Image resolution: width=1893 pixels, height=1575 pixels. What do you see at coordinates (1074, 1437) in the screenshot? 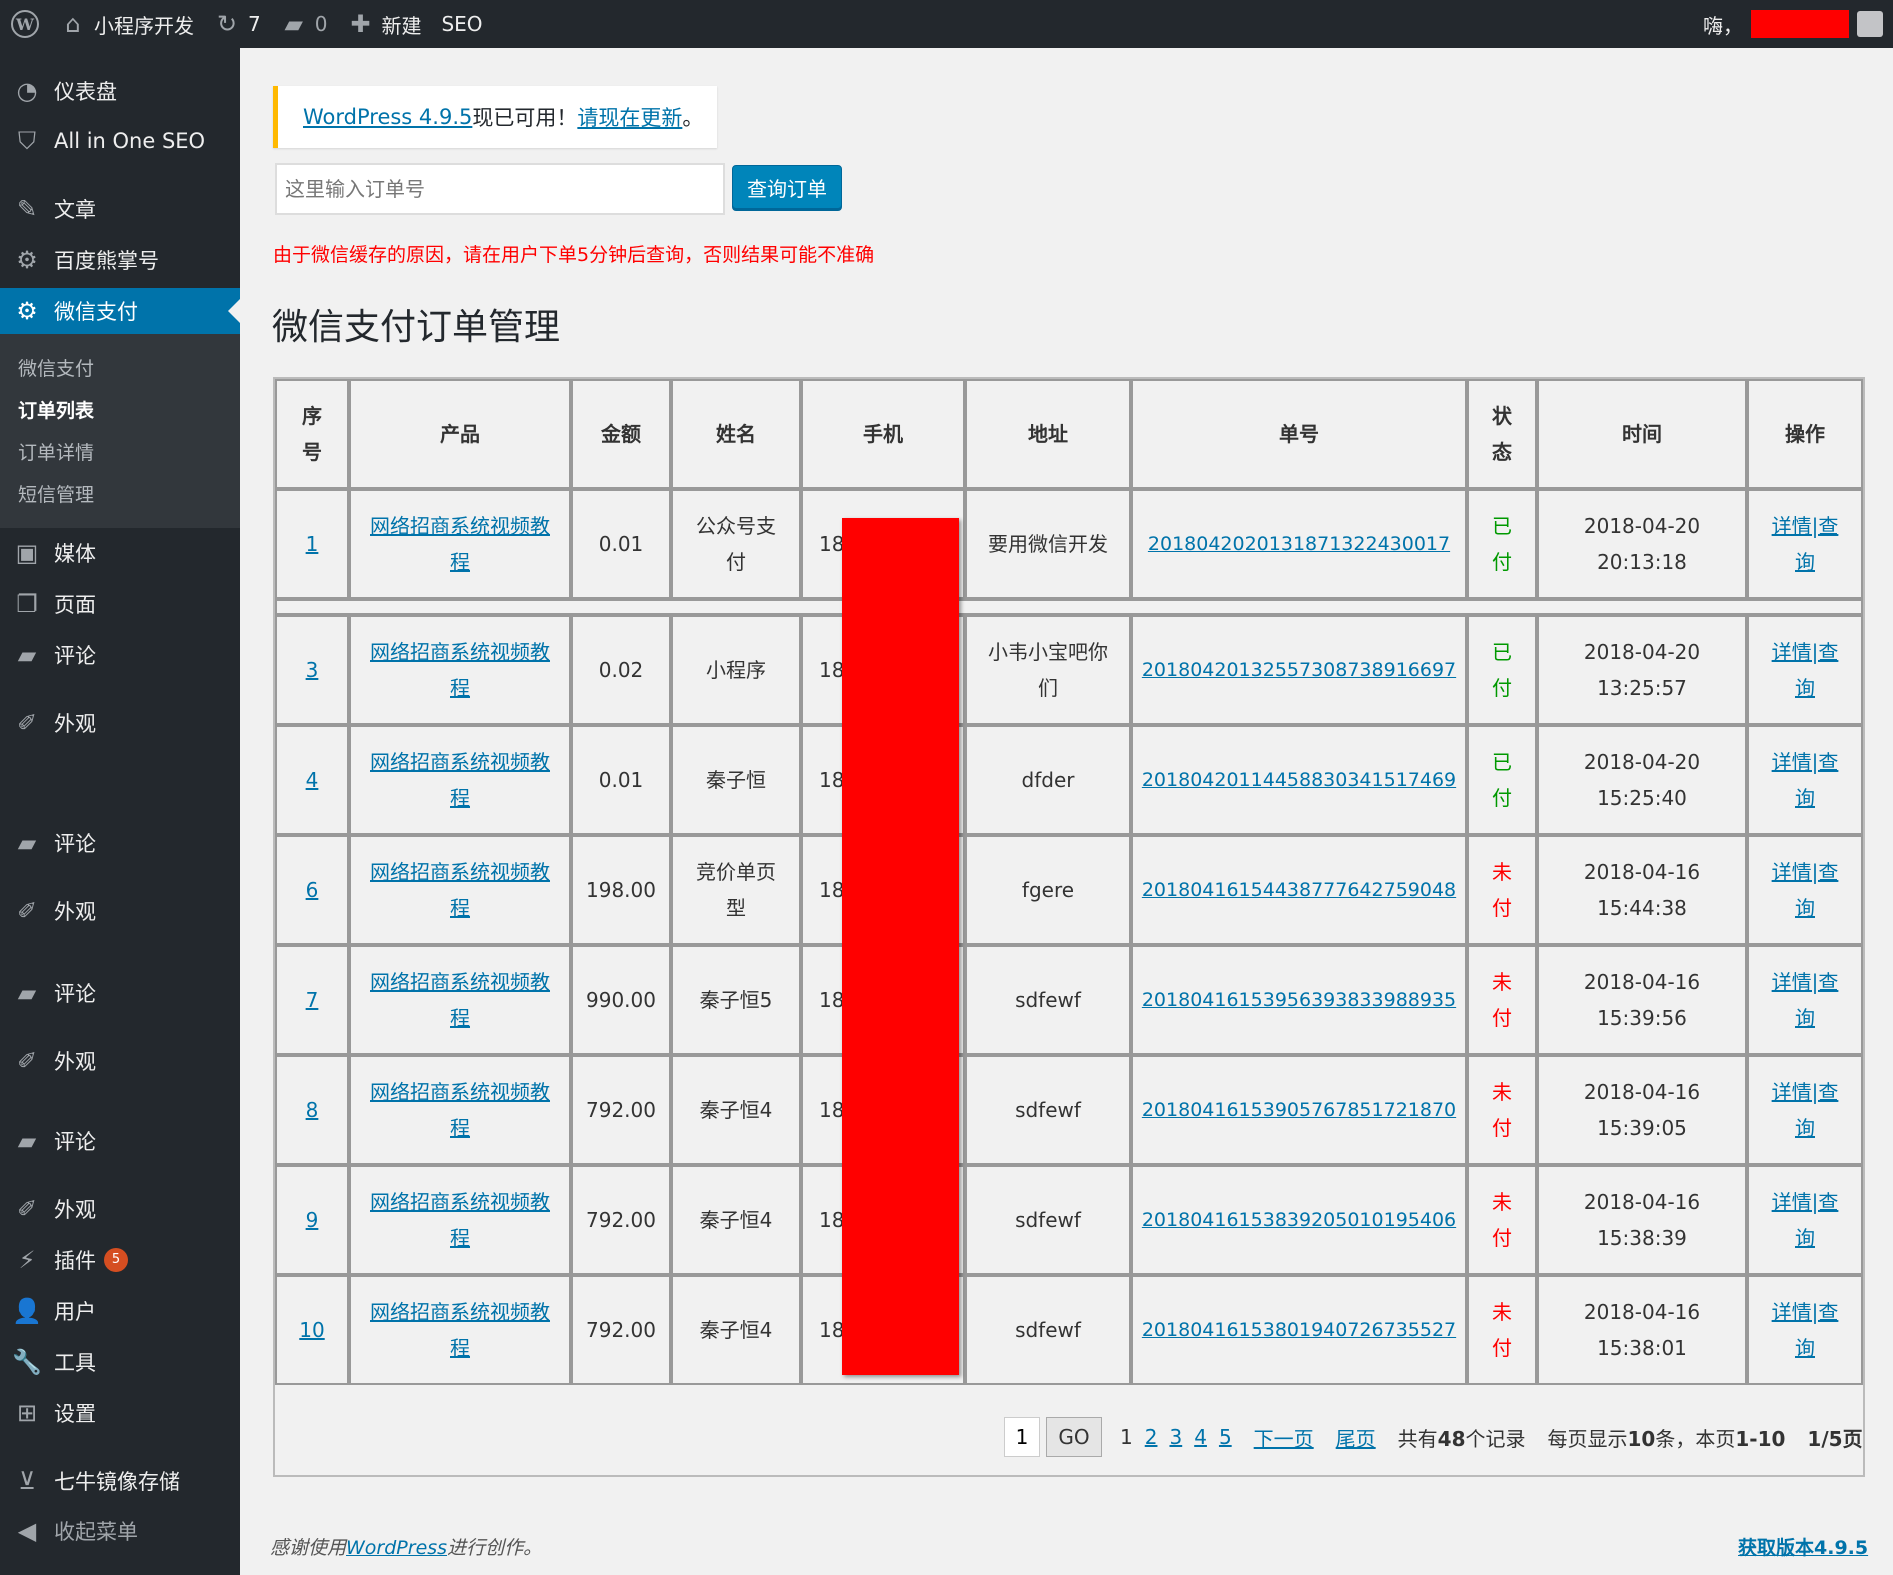
I see `go-button: GO` at bounding box center [1074, 1437].